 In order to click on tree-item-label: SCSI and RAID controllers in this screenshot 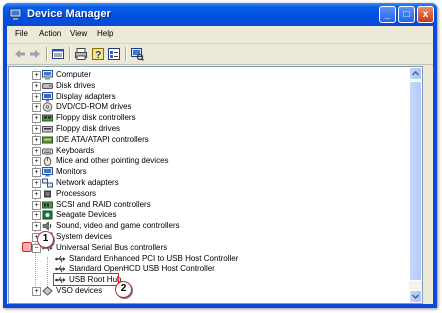, I will do `click(103, 204)`.